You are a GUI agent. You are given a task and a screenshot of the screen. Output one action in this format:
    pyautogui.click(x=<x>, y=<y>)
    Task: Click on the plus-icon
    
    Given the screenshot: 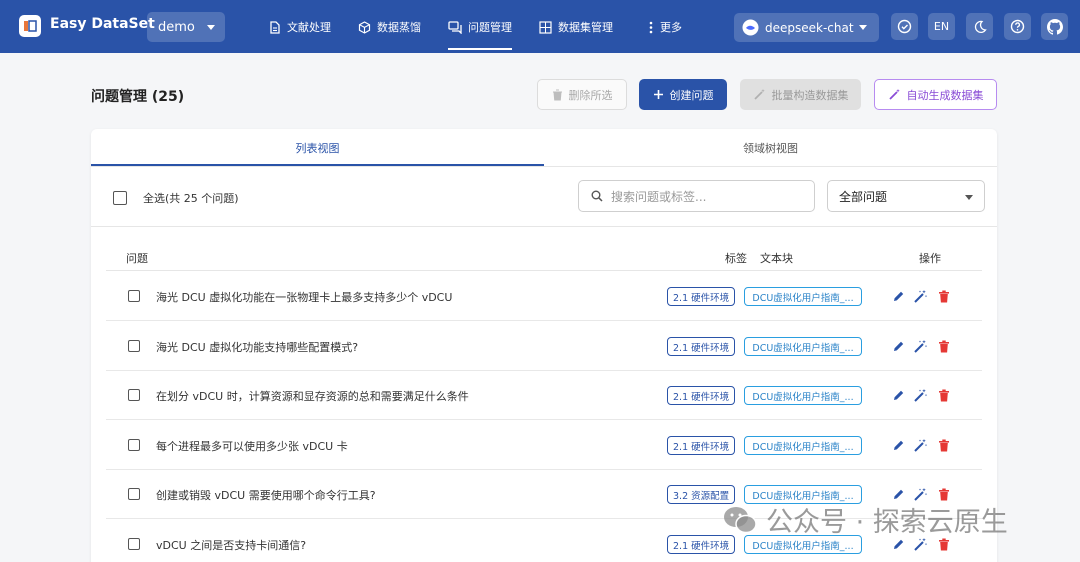 What is the action you would take?
    pyautogui.click(x=658, y=94)
    